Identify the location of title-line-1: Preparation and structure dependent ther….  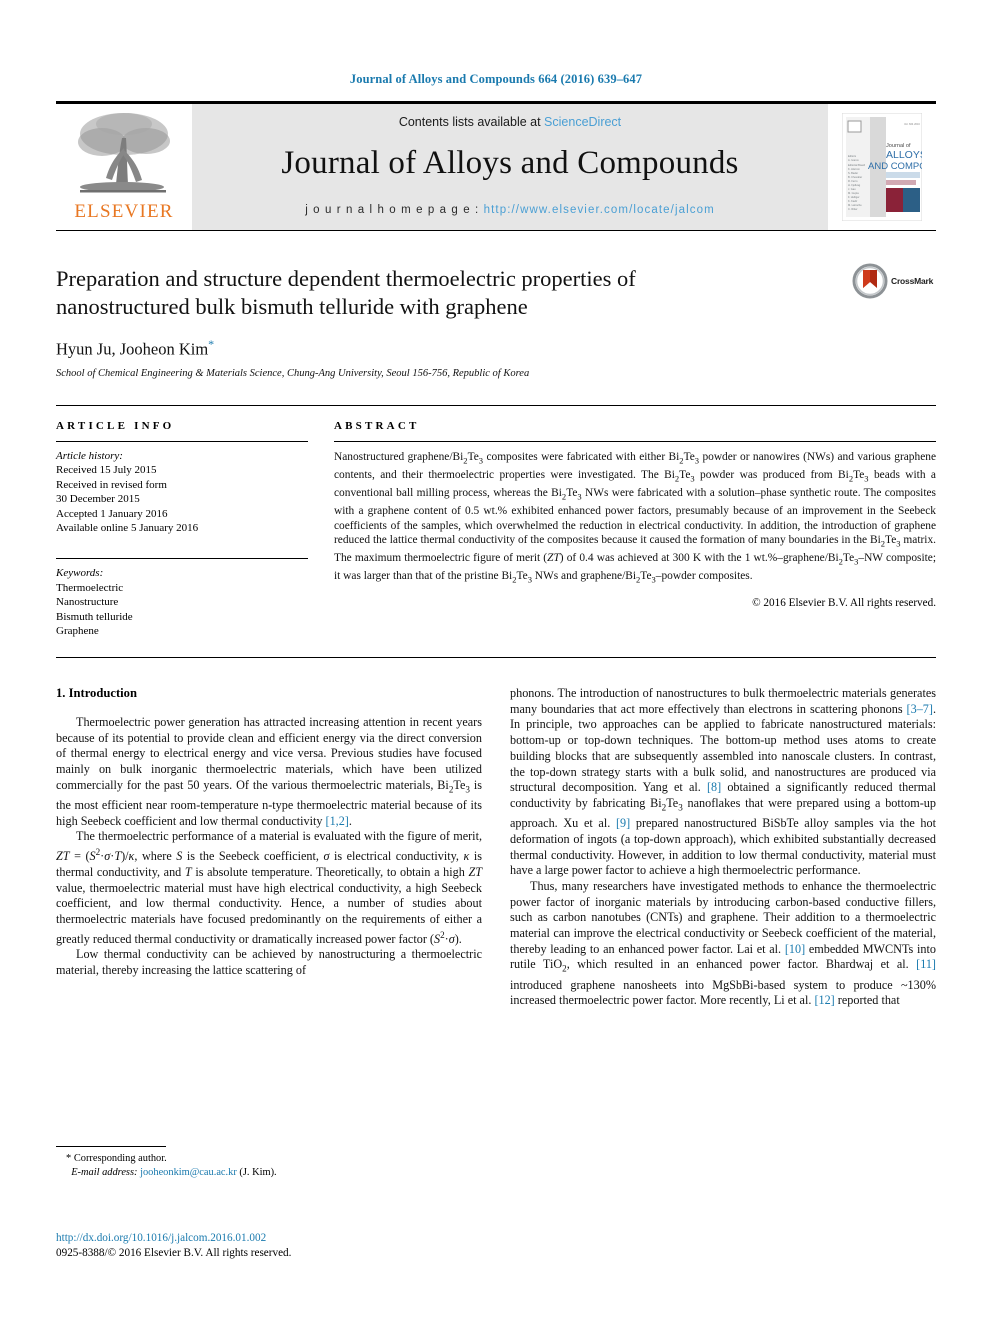
(346, 278).